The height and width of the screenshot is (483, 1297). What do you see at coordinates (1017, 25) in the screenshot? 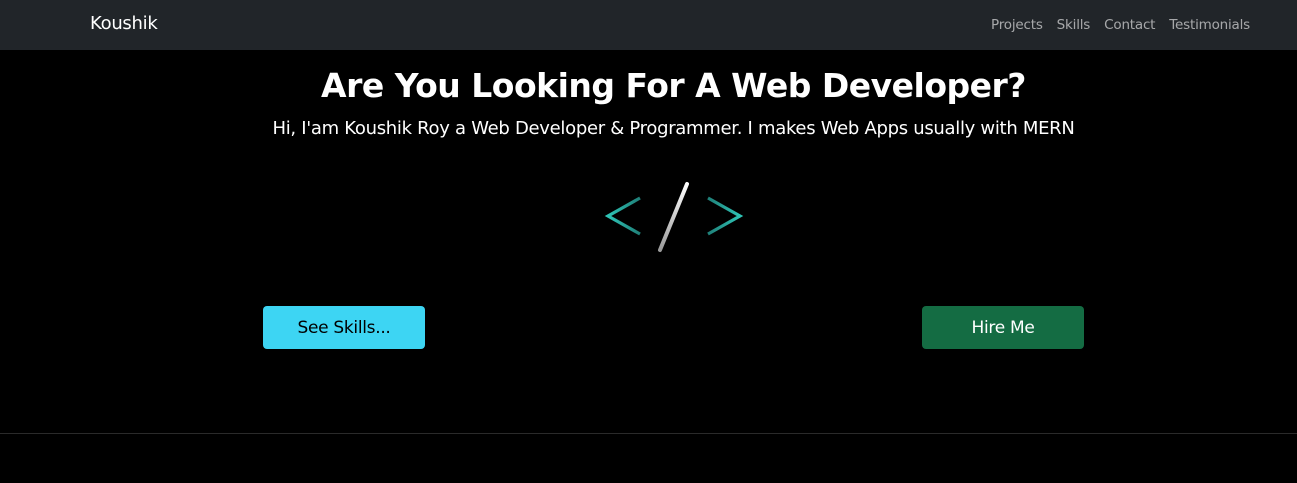
I see `nav-link-projects: Projects` at bounding box center [1017, 25].